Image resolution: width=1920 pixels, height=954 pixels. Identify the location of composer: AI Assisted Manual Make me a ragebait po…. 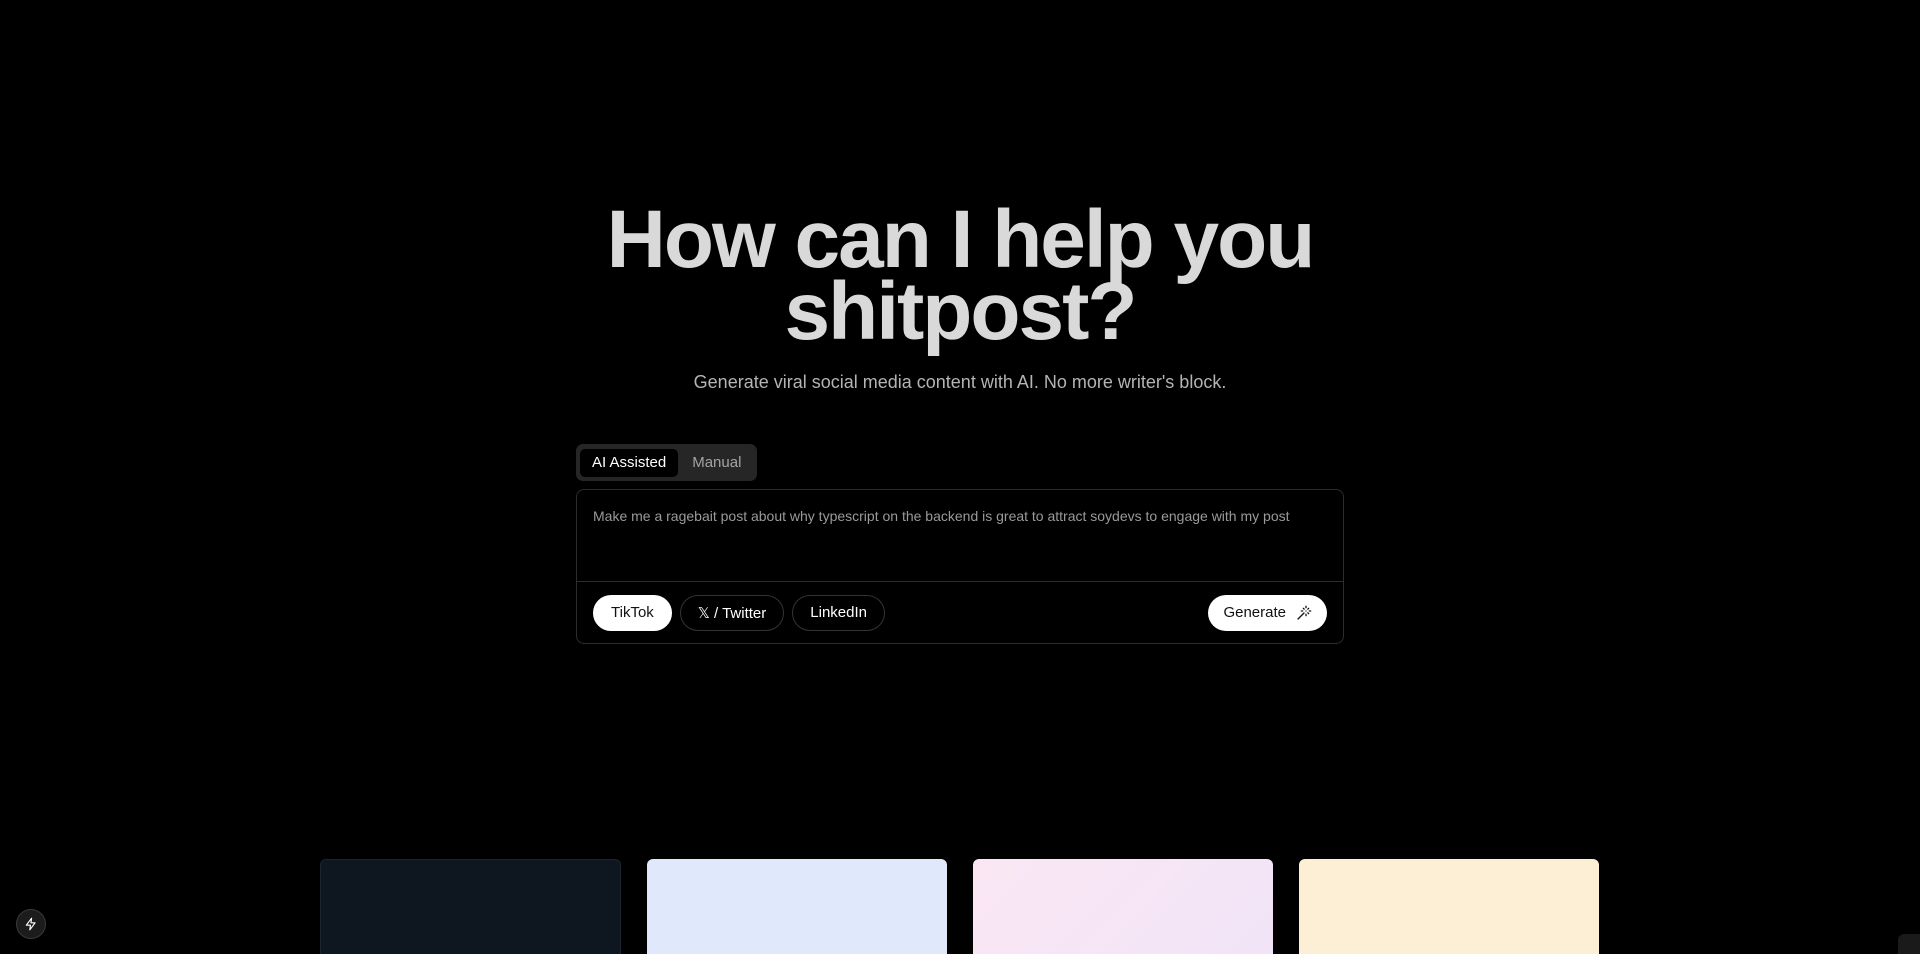
(960, 544).